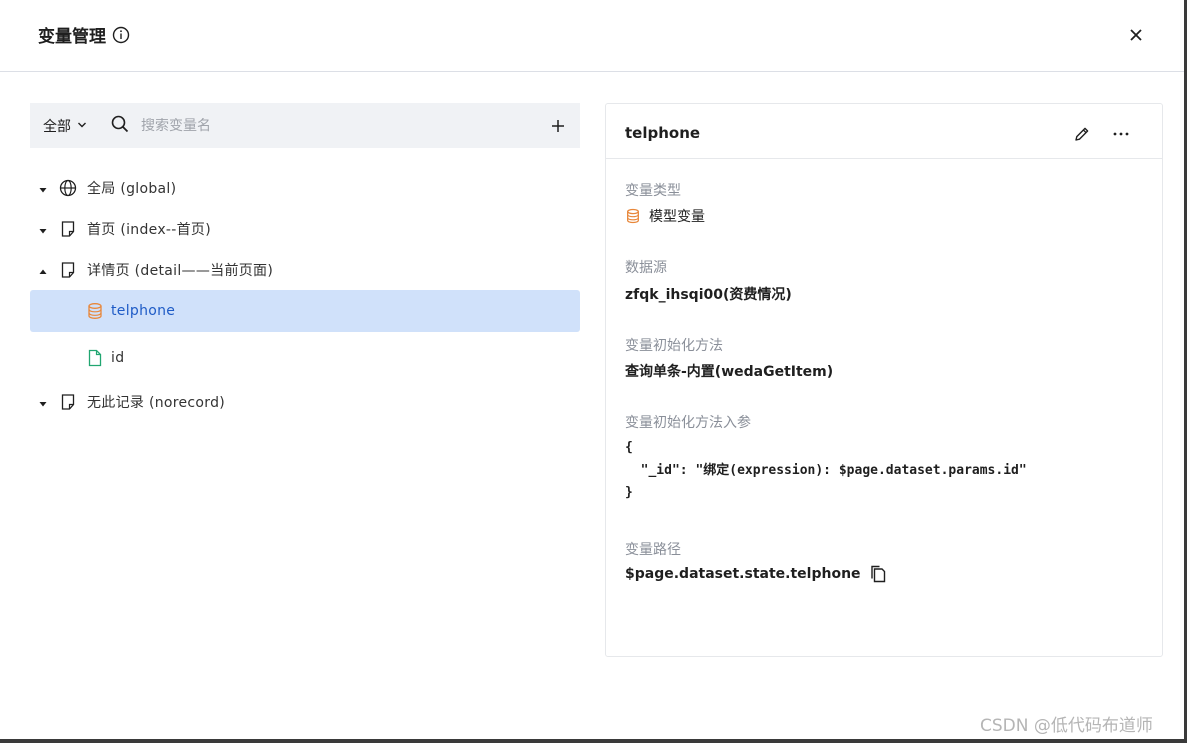  Describe the element at coordinates (1082, 134) in the screenshot. I see `pencil-icon` at that location.